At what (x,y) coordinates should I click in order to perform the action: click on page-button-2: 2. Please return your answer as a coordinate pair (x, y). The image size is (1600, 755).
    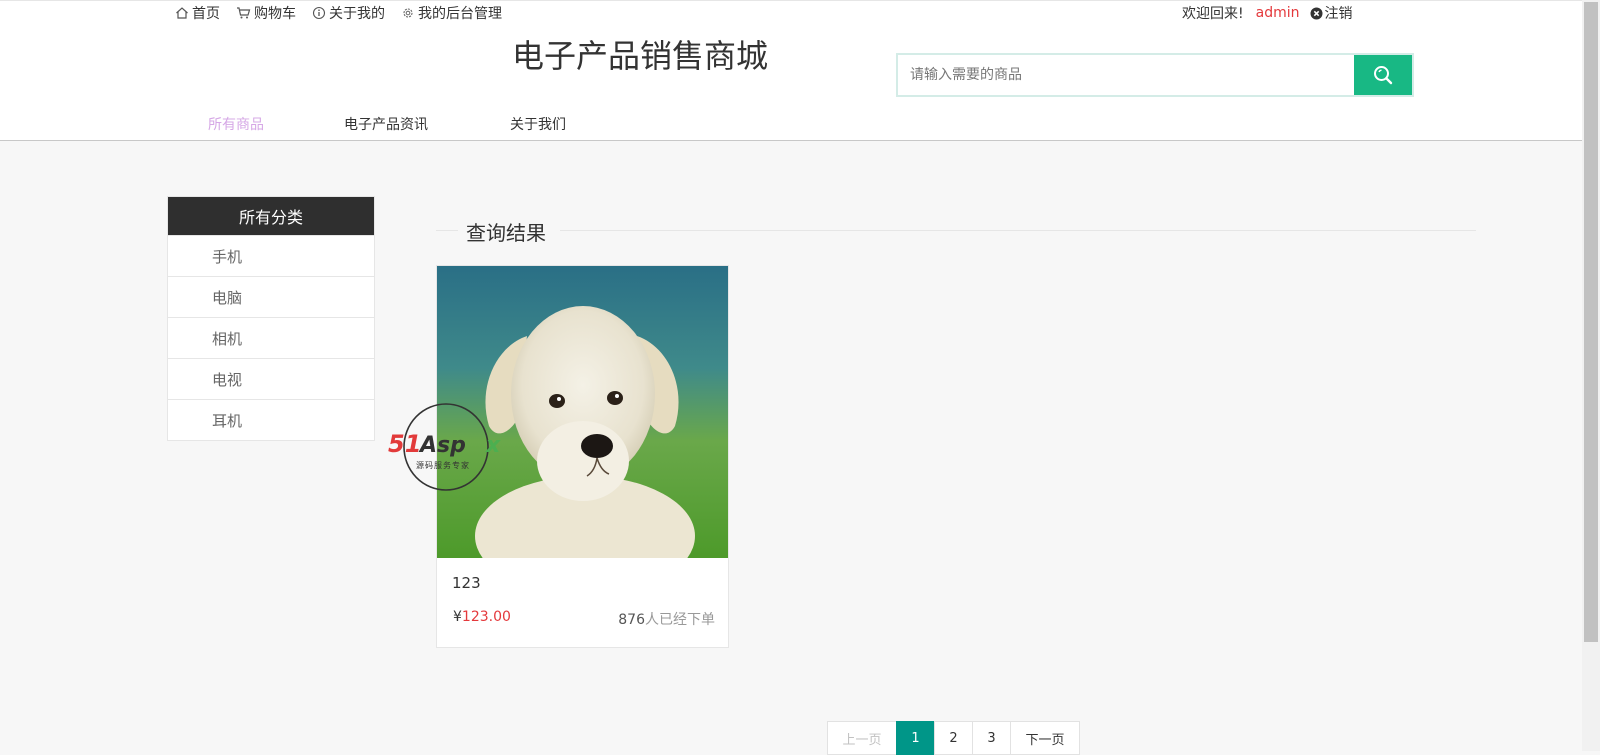
    Looking at the image, I should click on (953, 738).